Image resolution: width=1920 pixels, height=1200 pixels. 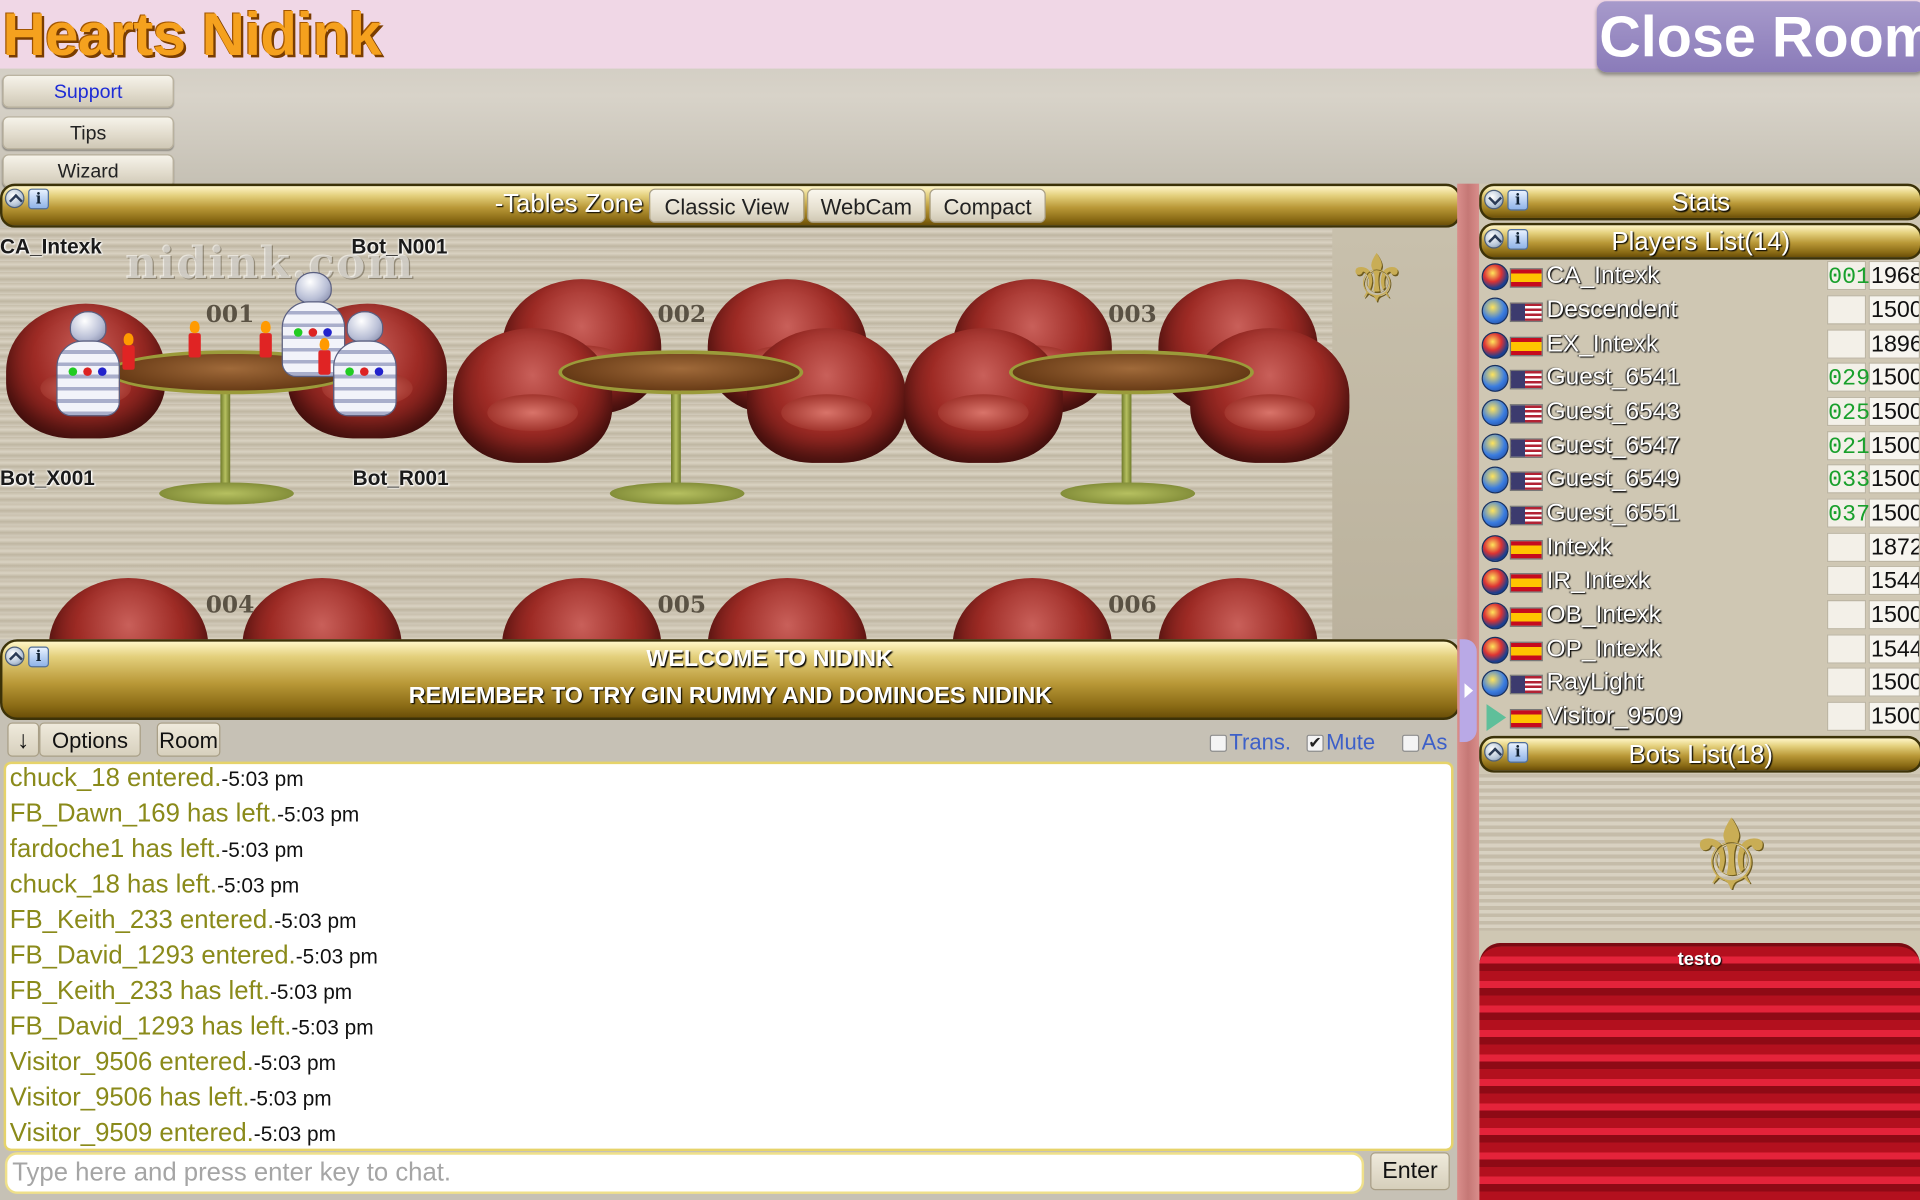 I want to click on stats-bar: i Stats, so click(x=1699, y=202).